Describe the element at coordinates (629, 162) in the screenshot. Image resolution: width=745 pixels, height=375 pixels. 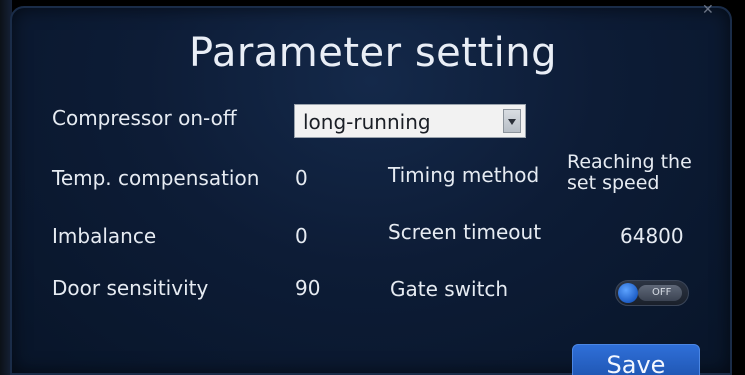
I see `timing-method-value-line1: Reaching the` at that location.